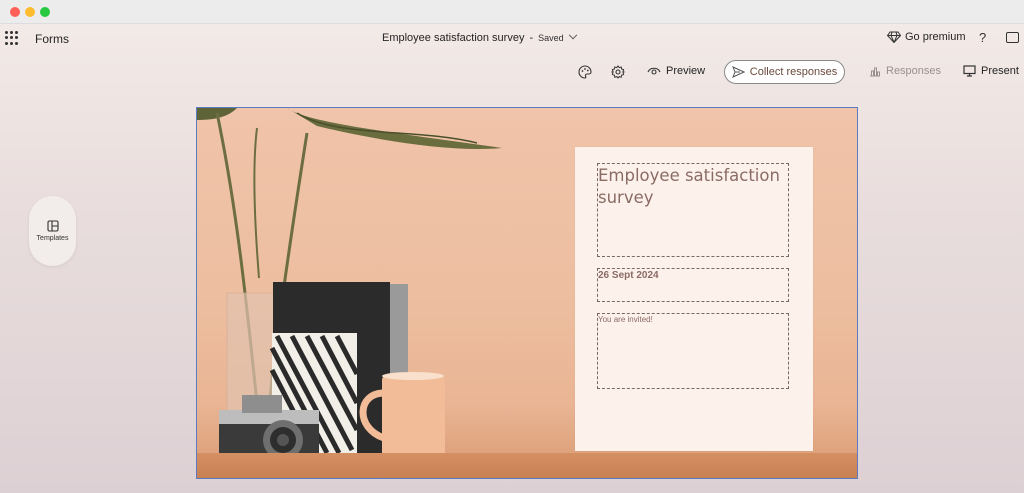 The width and height of the screenshot is (1024, 493). I want to click on close-window-button, so click(15, 12).